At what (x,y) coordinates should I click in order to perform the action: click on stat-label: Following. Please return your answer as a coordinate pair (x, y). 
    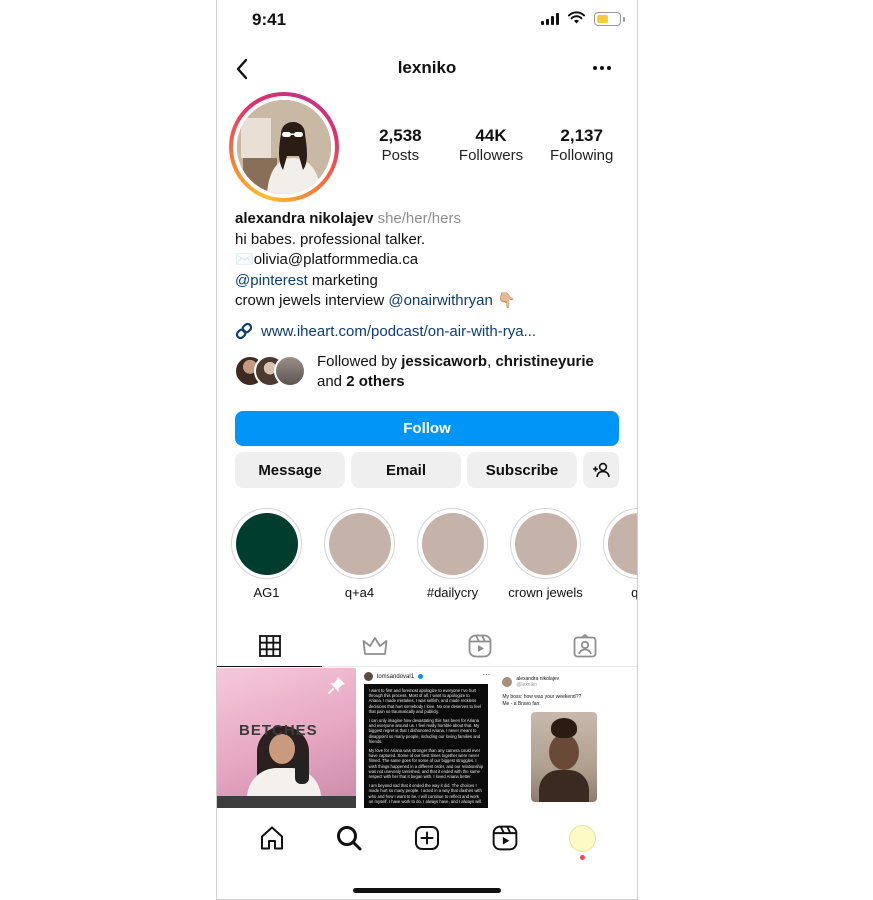
    Looking at the image, I should click on (581, 155).